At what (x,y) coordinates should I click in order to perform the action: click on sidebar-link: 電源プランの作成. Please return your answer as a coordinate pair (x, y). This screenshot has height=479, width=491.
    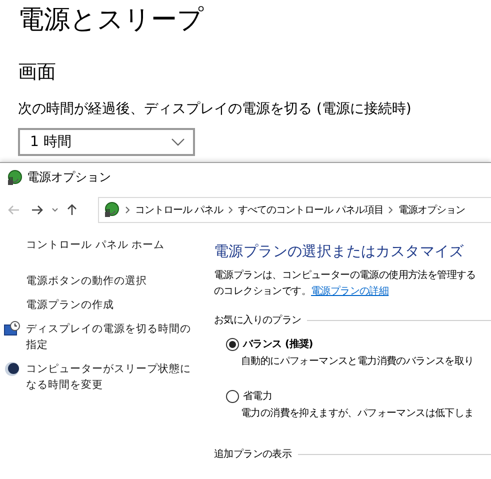
    Looking at the image, I should click on (111, 305).